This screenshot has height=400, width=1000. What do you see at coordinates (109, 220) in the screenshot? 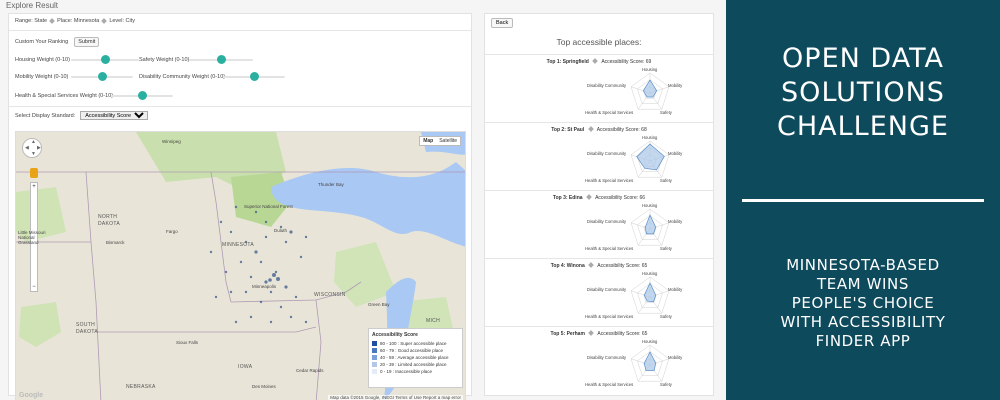
I see `map-label-north-dakota: NORTH DAKOTA` at bounding box center [109, 220].